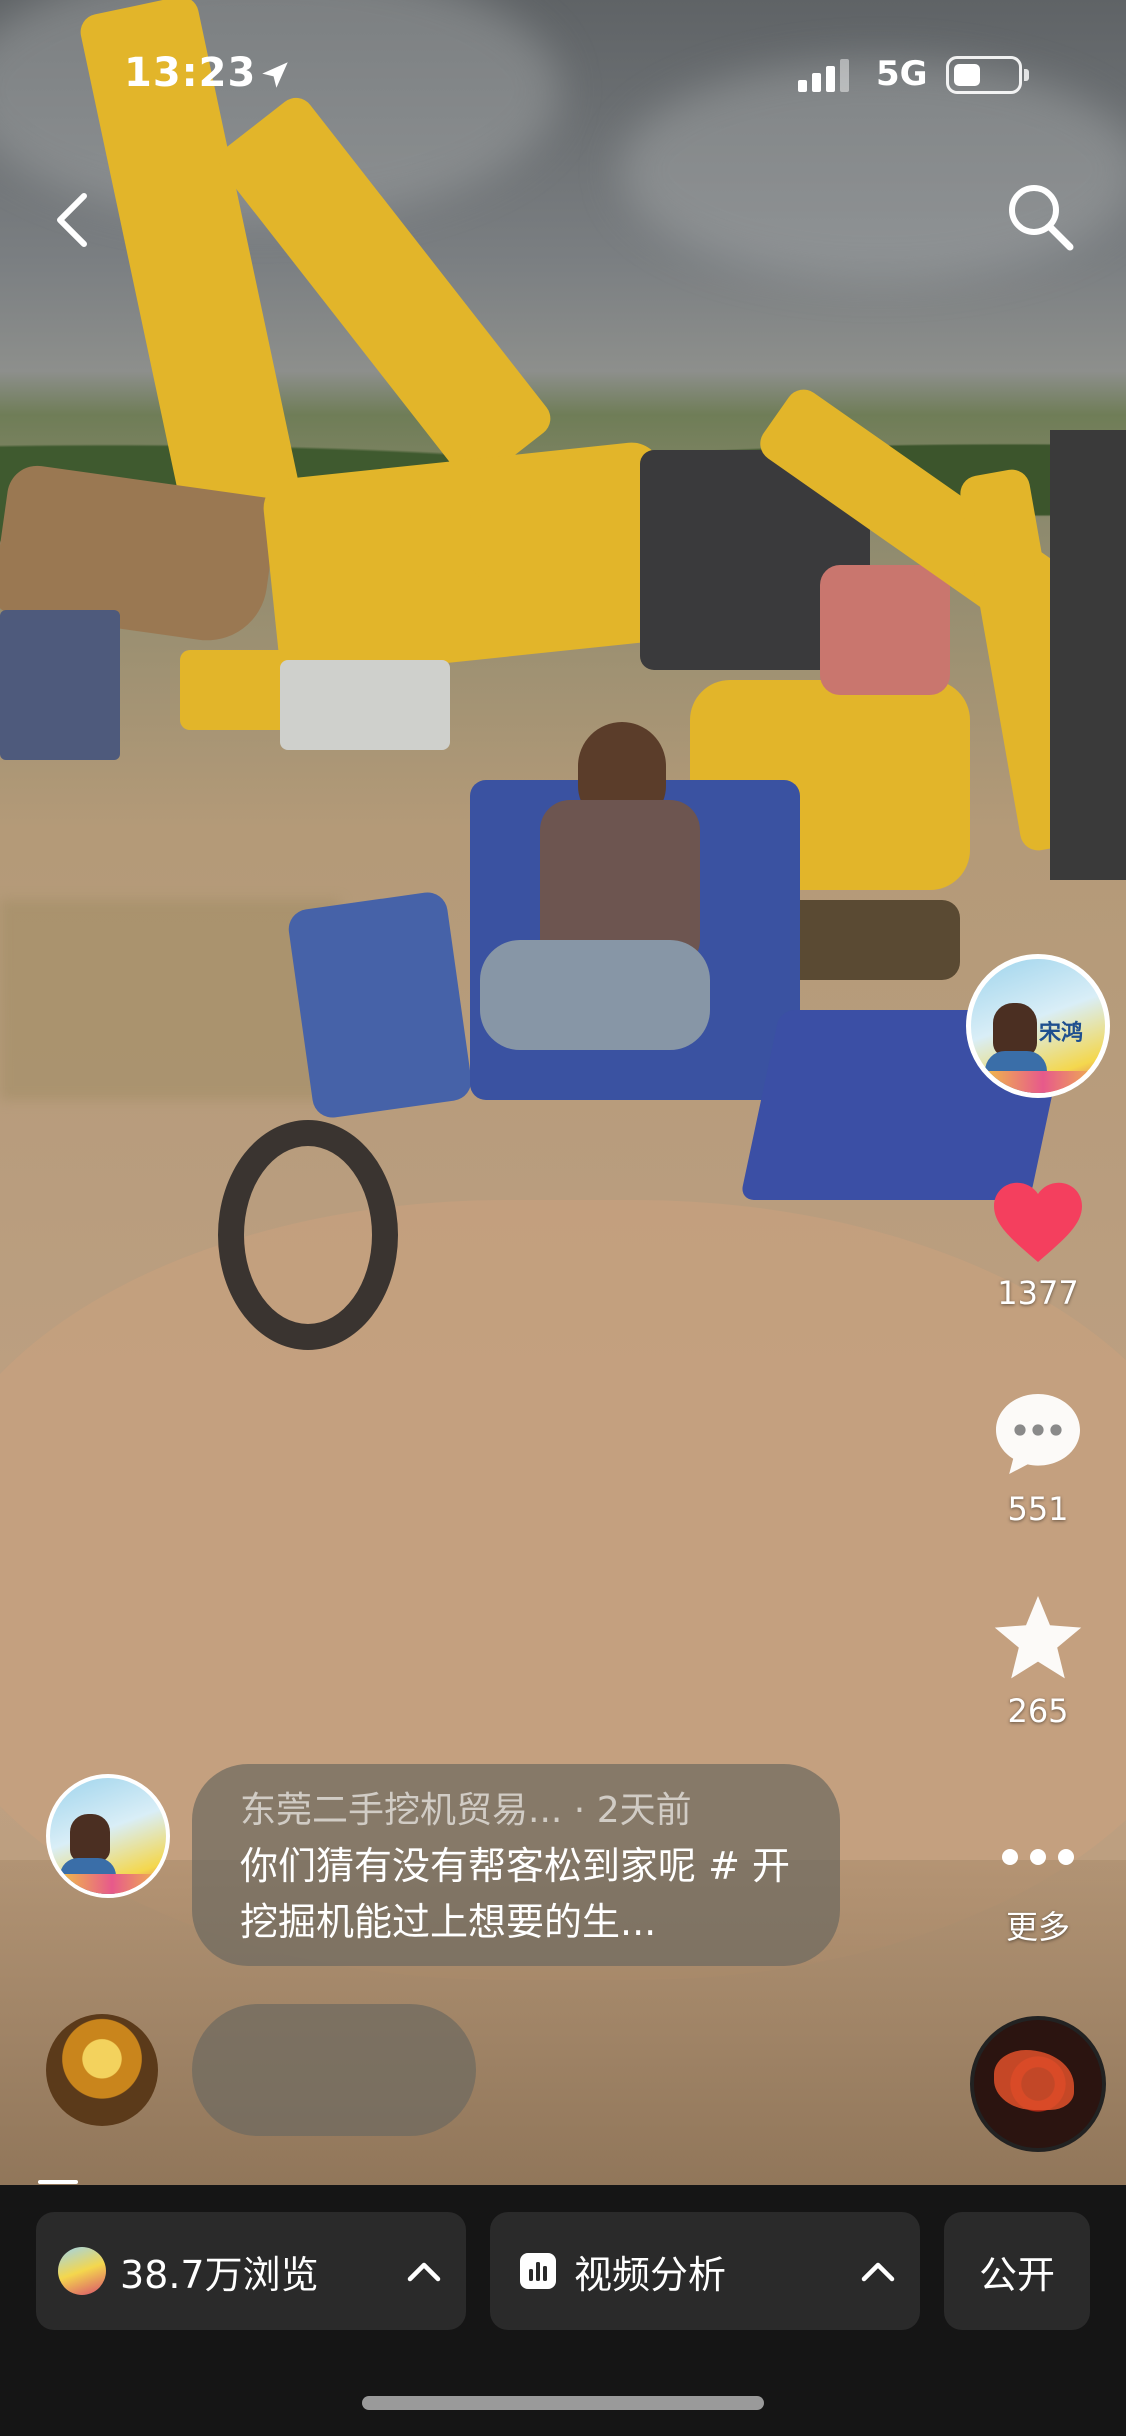 This screenshot has width=1126, height=2436. Describe the element at coordinates (1038, 1637) in the screenshot. I see `star-icon` at that location.